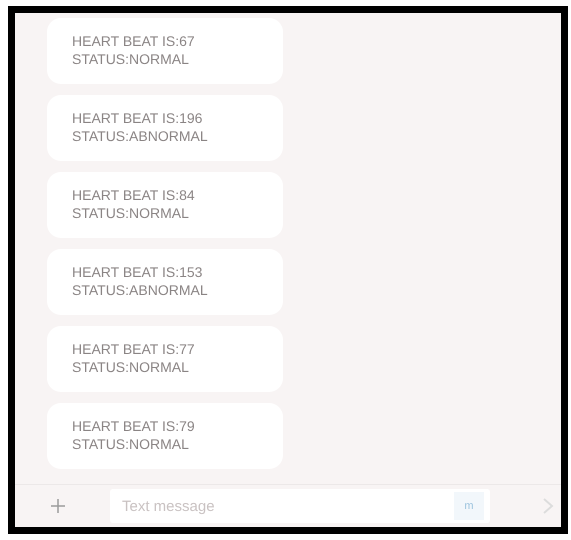  What do you see at coordinates (134, 195) in the screenshot?
I see `heart-beat-text: HEART BEAT IS:84` at bounding box center [134, 195].